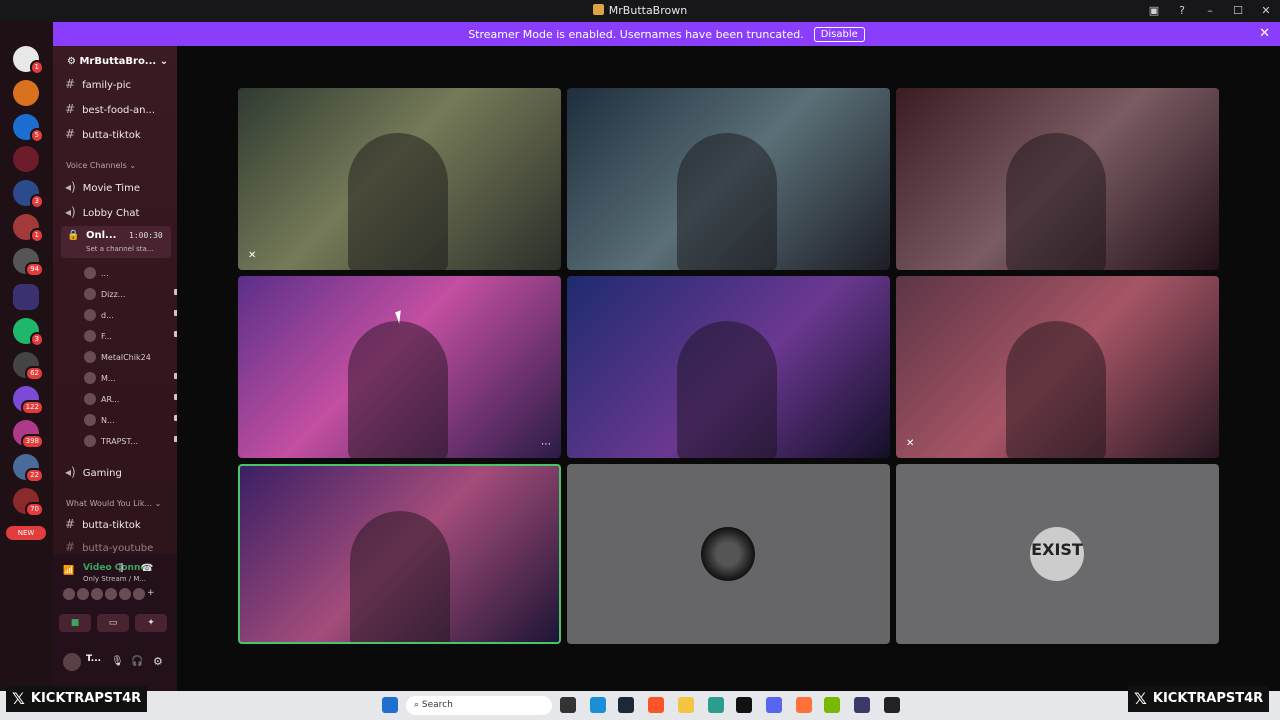  I want to click on voice-channel: ◂) Gaming, so click(93, 472).